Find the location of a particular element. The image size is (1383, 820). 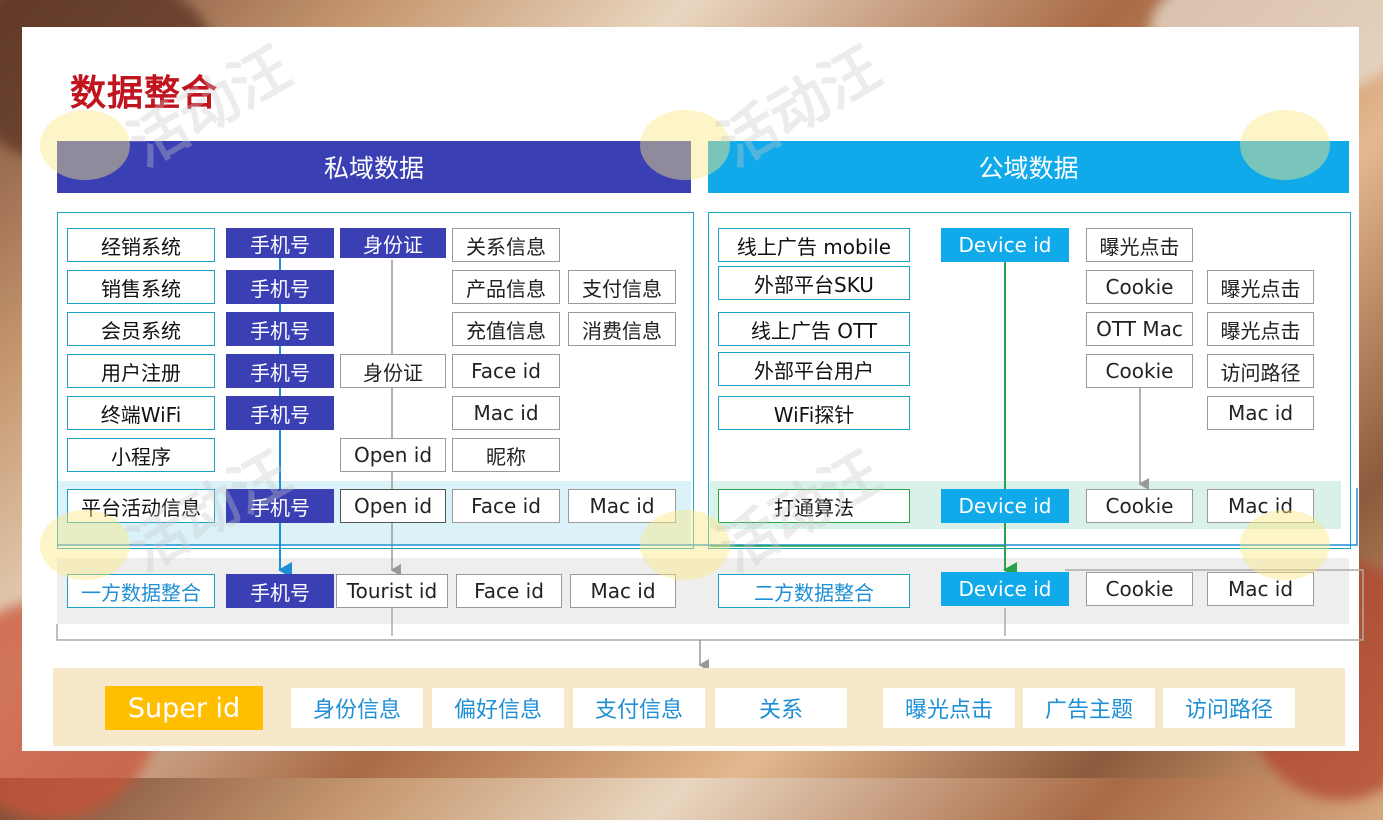

source-wifi-probe: WiFi探针 is located at coordinates (814, 413).